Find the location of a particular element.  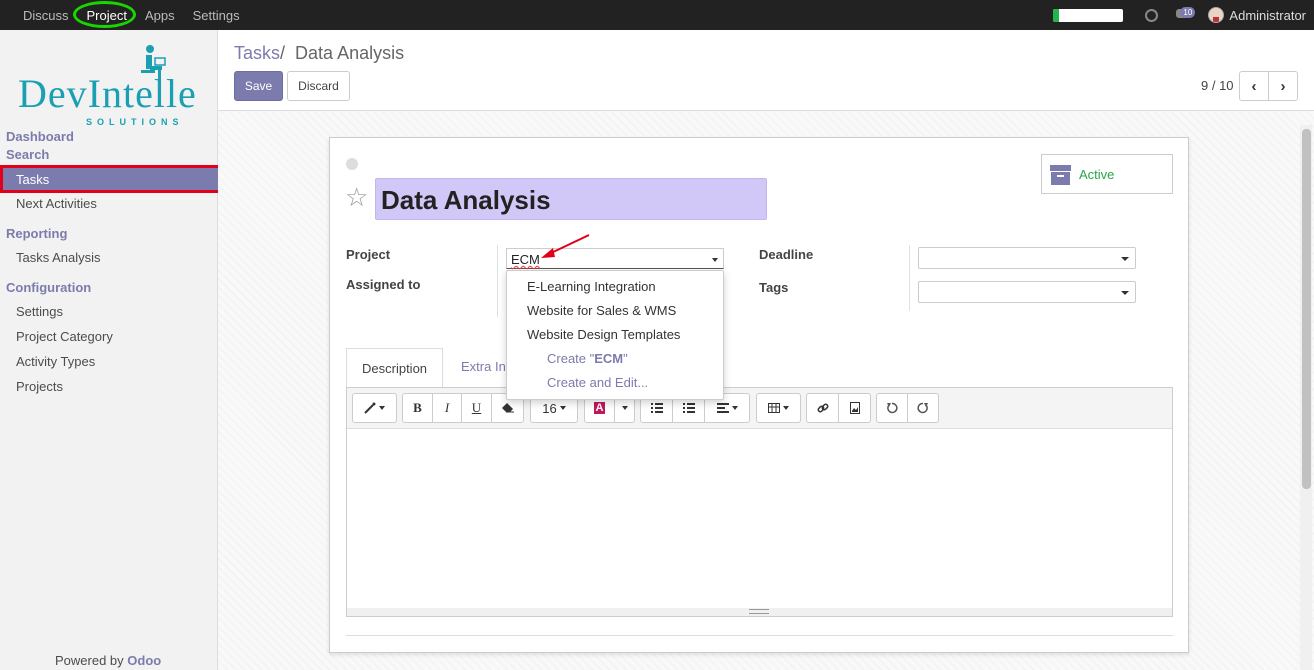

discard-button: Discard is located at coordinates (318, 86).